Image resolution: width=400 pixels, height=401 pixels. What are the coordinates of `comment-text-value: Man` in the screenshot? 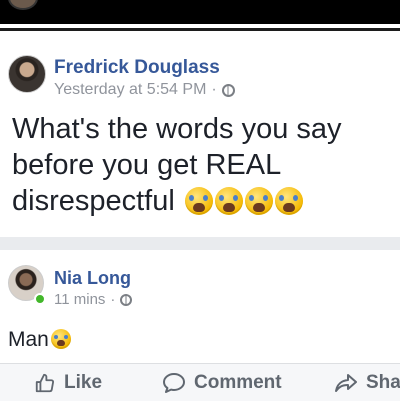 It's located at (28, 339).